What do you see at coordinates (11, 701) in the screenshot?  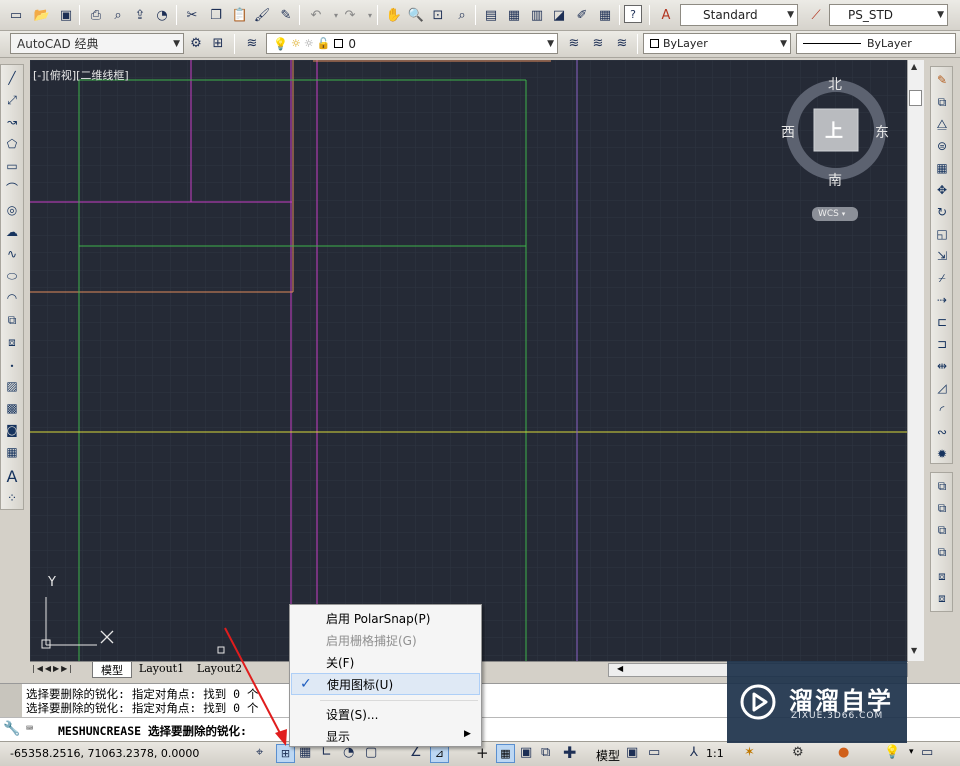 I see `command-grip` at bounding box center [11, 701].